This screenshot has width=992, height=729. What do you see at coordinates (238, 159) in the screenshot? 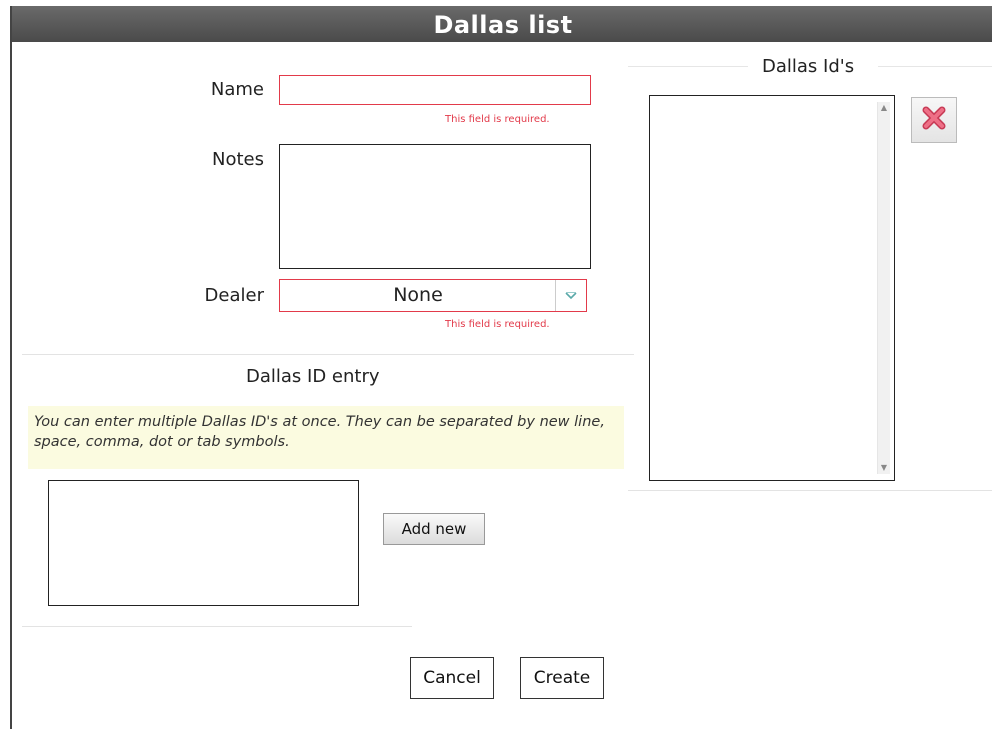
I see `notes-label: Notes` at bounding box center [238, 159].